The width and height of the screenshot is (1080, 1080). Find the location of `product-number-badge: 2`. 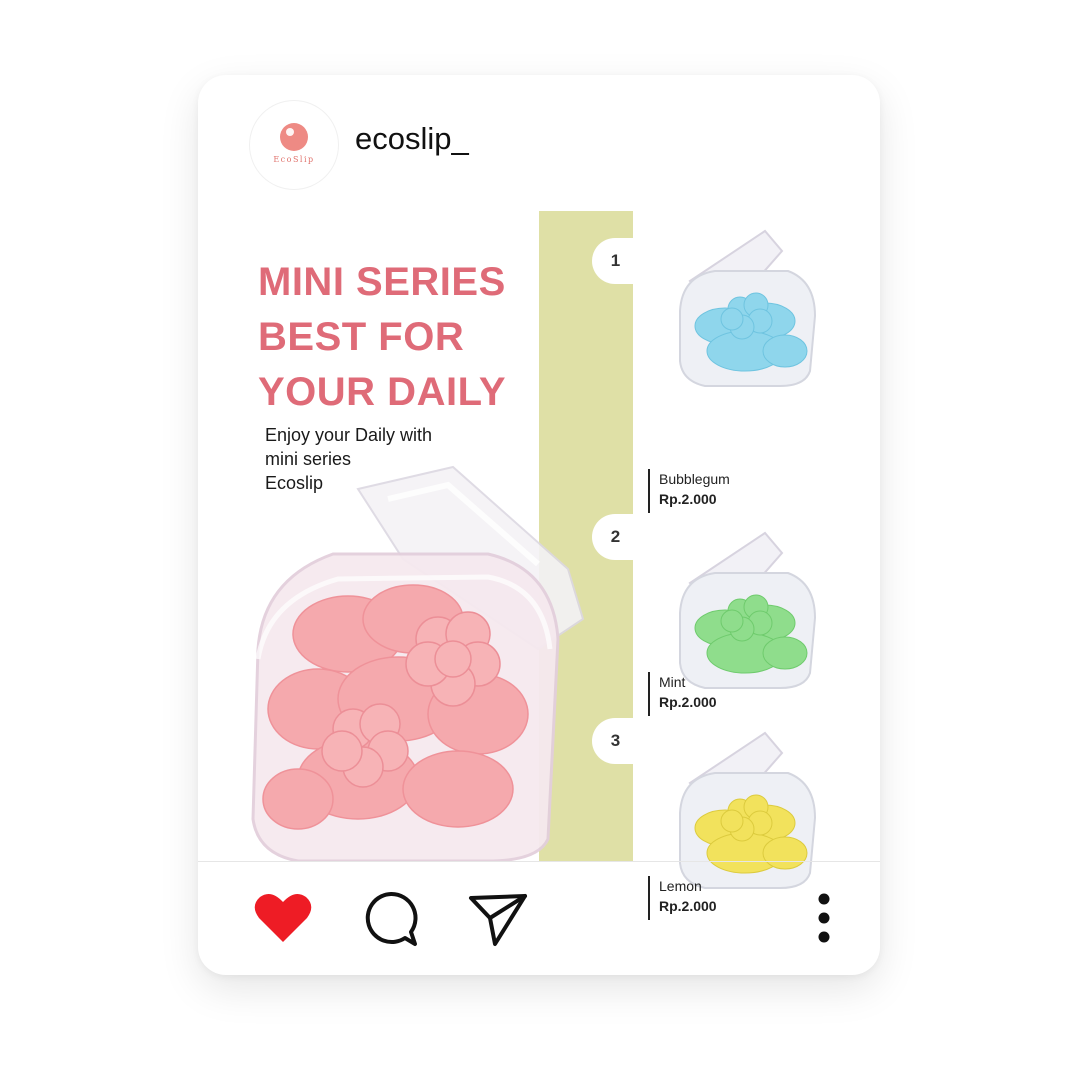

product-number-badge: 2 is located at coordinates (612, 537).